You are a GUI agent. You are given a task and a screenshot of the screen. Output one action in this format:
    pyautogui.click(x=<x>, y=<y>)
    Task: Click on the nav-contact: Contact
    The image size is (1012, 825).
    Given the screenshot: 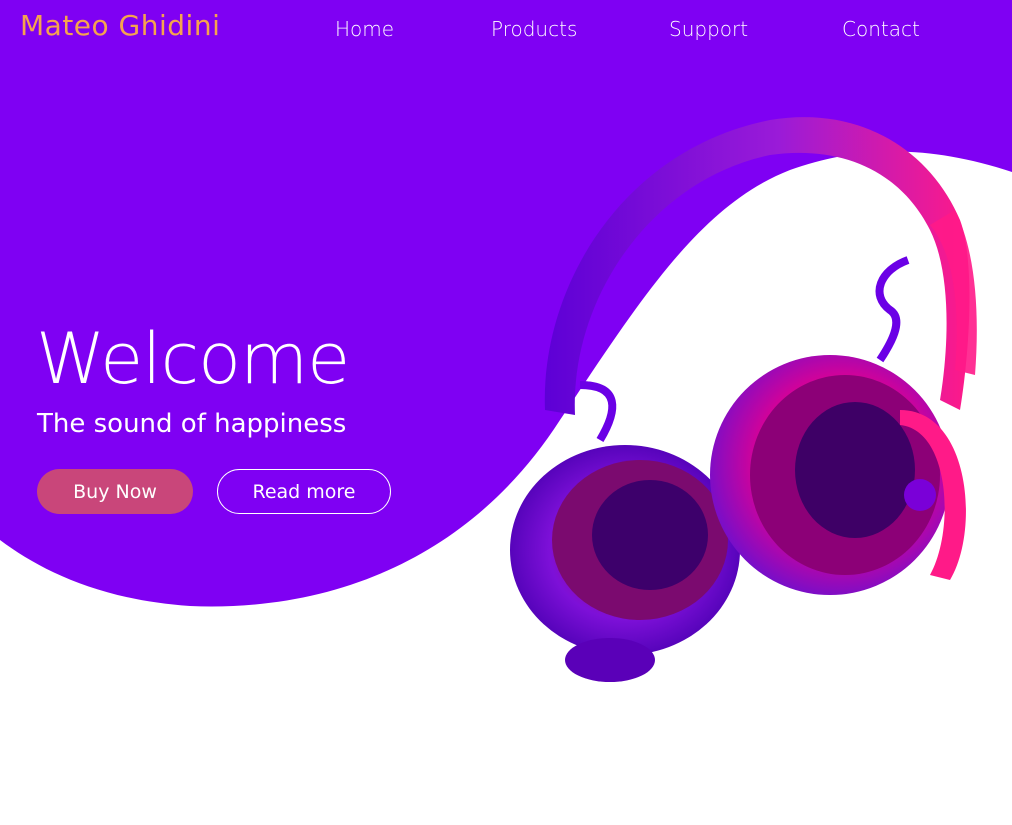 What is the action you would take?
    pyautogui.click(x=881, y=29)
    